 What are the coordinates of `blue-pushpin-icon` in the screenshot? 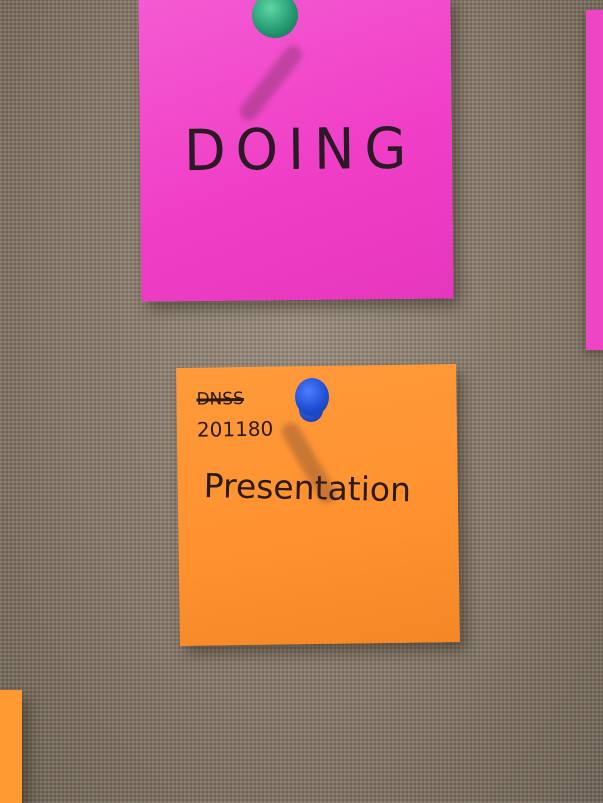 It's located at (312, 397).